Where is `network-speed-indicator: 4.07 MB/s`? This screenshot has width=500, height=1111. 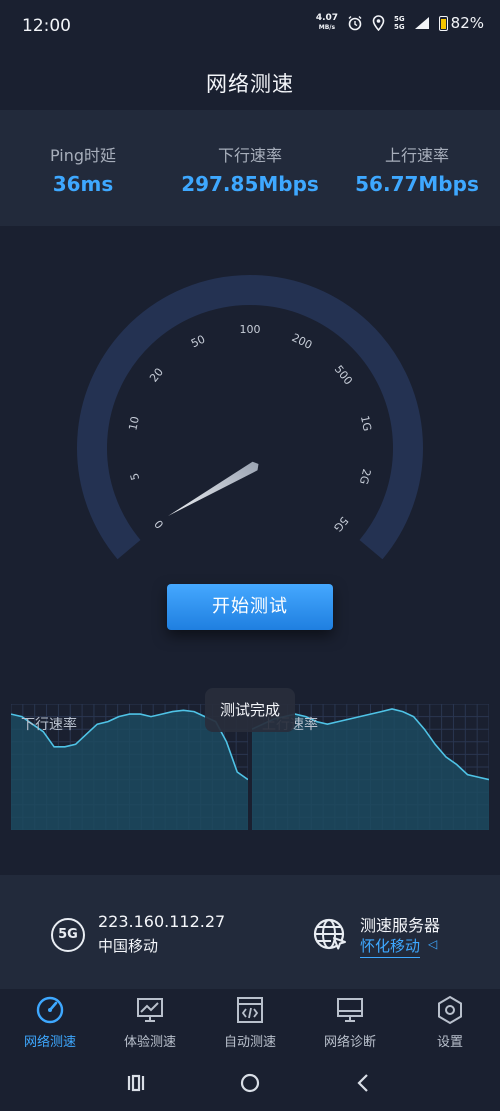
network-speed-indicator: 4.07 MB/s is located at coordinates (327, 23).